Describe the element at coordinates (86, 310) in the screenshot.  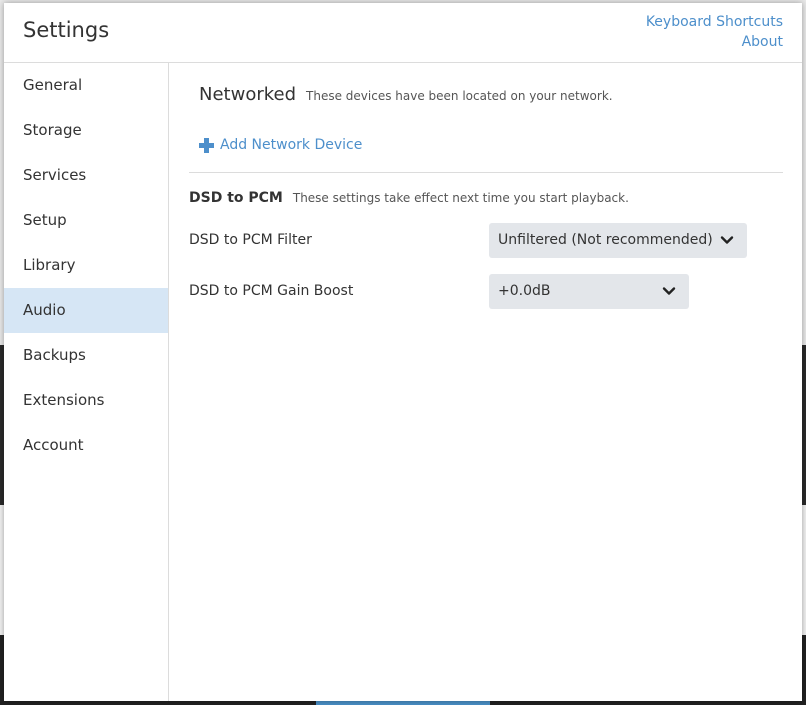
I see `sidebar-item-audio: Audio` at that location.